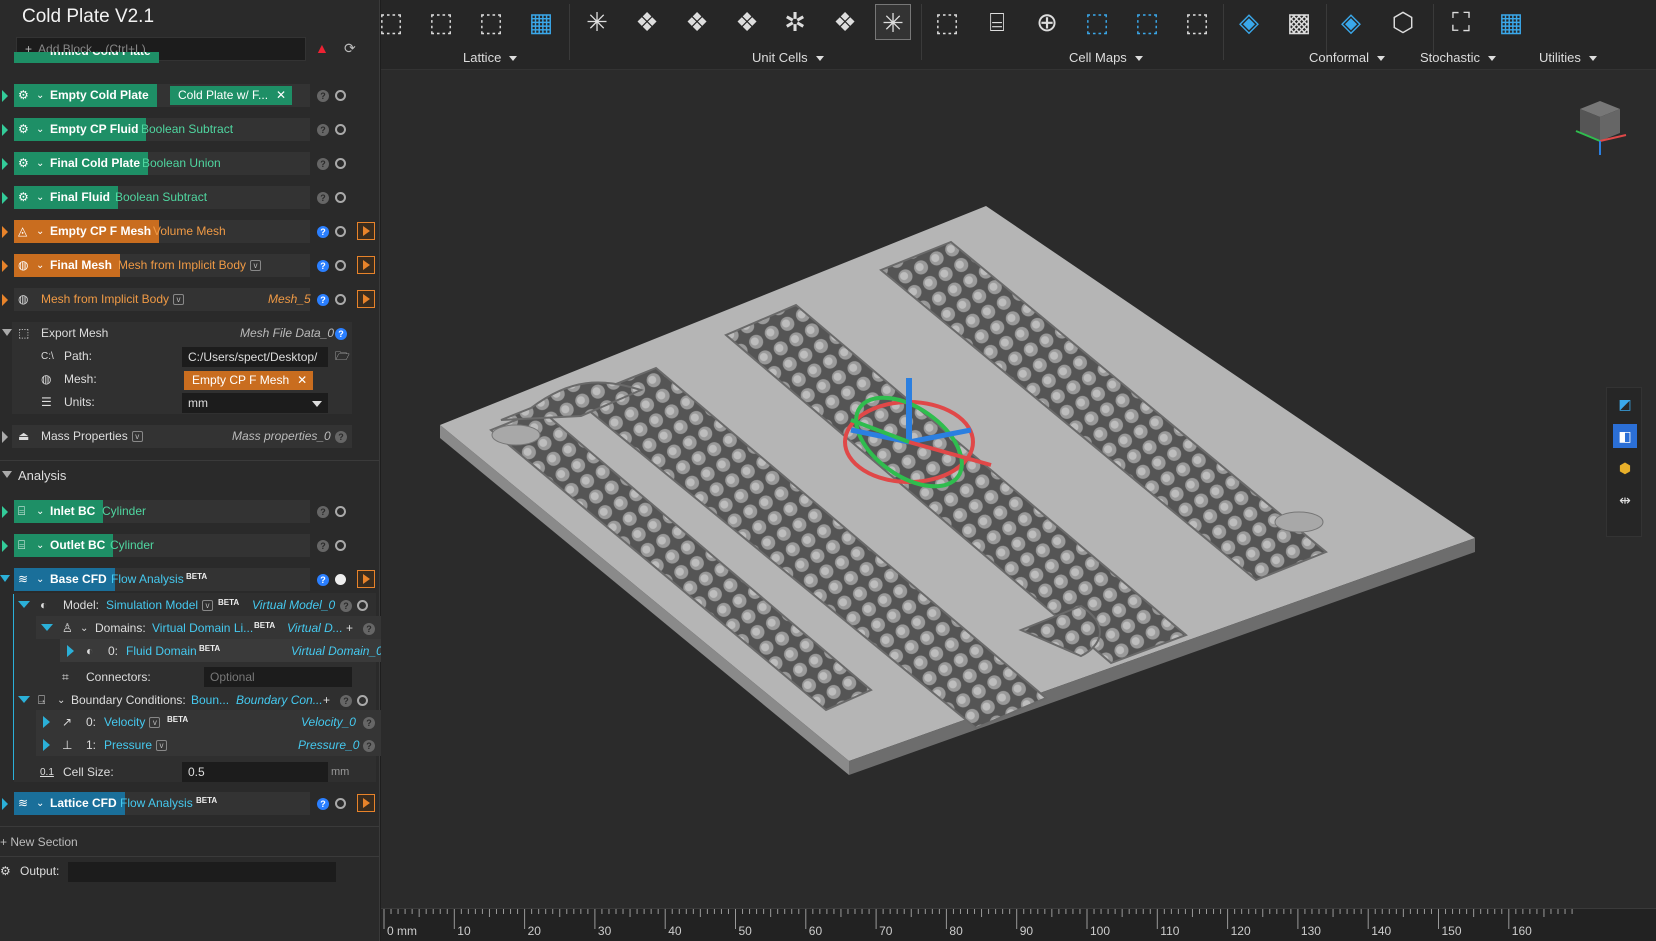 This screenshot has width=1656, height=941. What do you see at coordinates (1147, 22) in the screenshot?
I see `cell-map-shell-icon: ⬚` at bounding box center [1147, 22].